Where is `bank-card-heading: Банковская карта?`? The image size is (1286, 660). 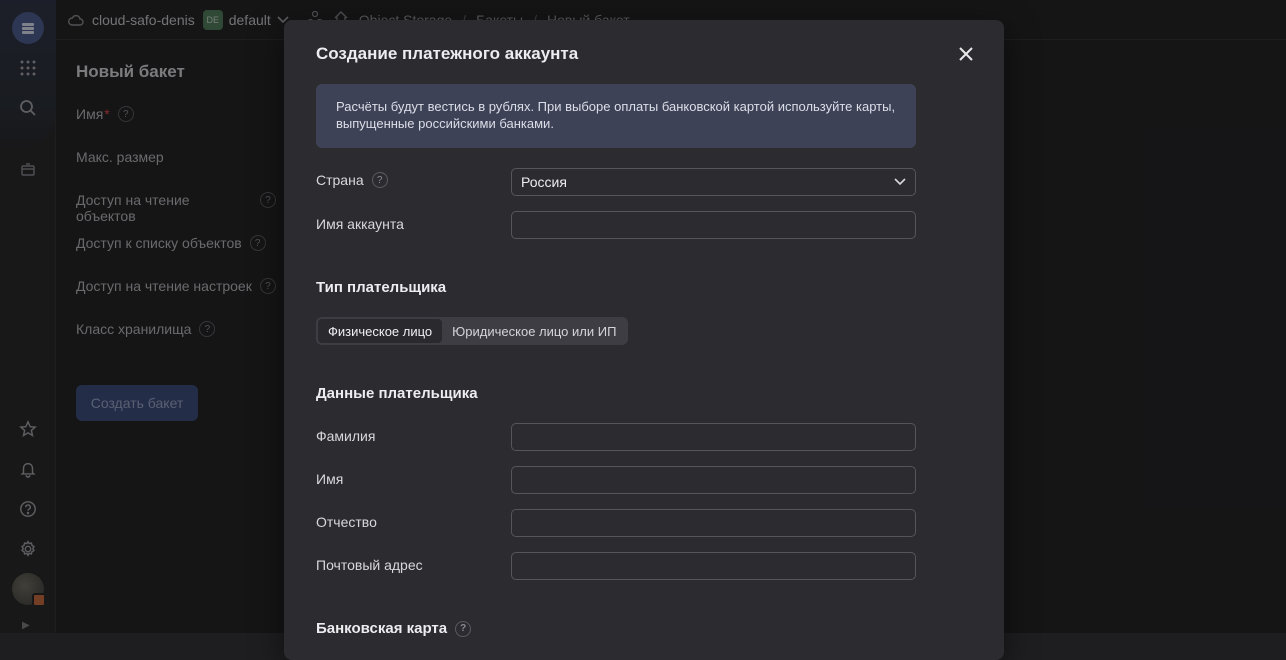 bank-card-heading: Банковская карта? is located at coordinates (394, 628).